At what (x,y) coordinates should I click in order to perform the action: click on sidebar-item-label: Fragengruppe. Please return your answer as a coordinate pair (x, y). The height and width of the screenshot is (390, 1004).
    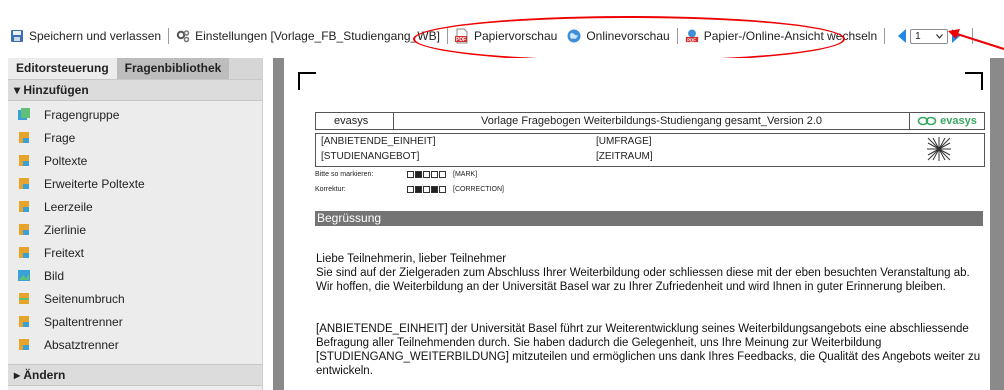
    Looking at the image, I should click on (82, 114).